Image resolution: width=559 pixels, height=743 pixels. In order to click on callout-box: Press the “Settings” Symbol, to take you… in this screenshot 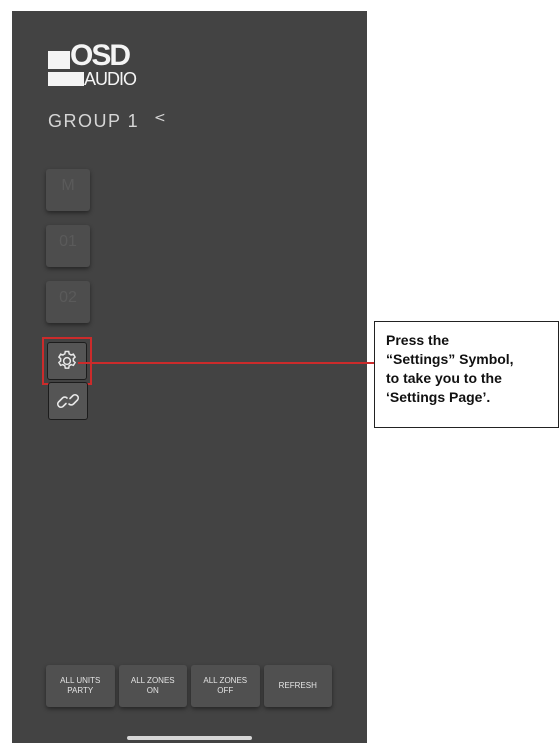, I will do `click(466, 374)`.